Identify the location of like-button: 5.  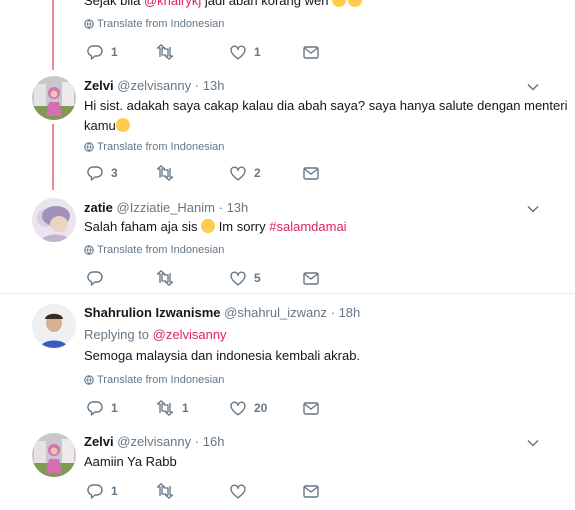
(245, 278).